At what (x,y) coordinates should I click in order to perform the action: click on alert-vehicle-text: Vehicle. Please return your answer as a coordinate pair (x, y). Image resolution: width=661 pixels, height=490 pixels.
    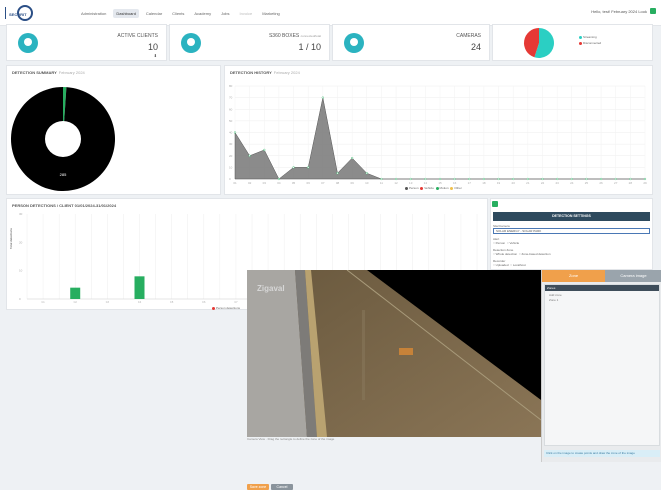
    Looking at the image, I should click on (514, 243).